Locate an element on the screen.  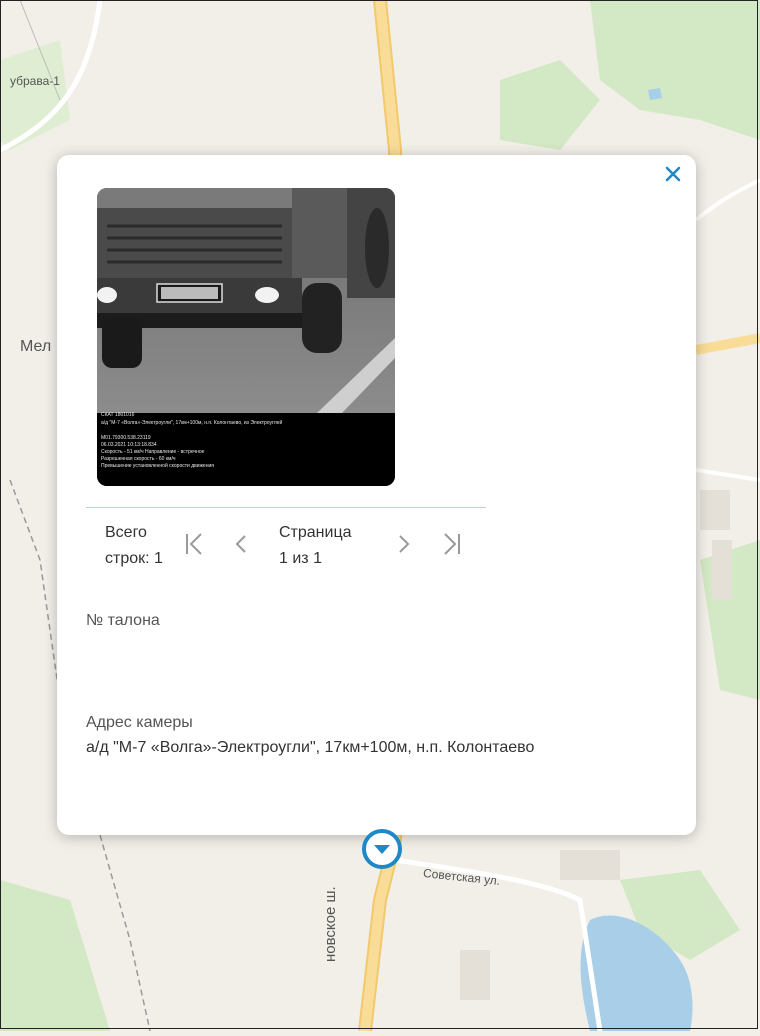
pager-total-count: строк: 1 is located at coordinates (134, 558).